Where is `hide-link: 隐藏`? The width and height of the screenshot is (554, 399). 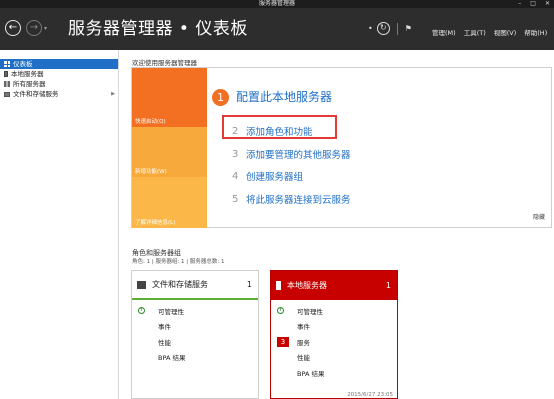 hide-link: 隐藏 is located at coordinates (539, 216).